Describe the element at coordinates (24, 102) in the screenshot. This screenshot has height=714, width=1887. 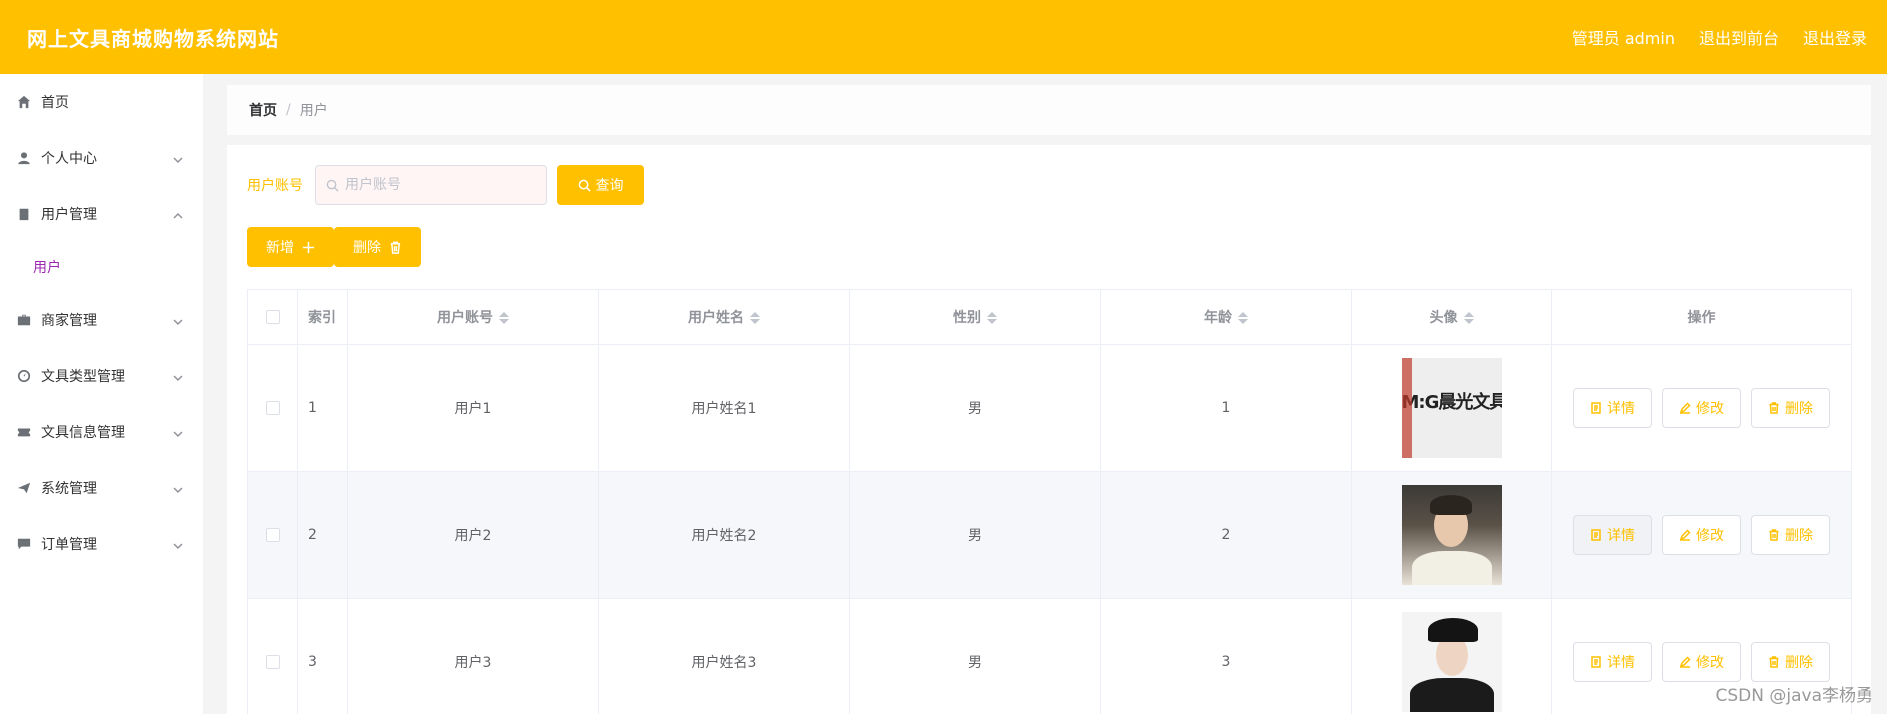
I see `home-icon` at that location.